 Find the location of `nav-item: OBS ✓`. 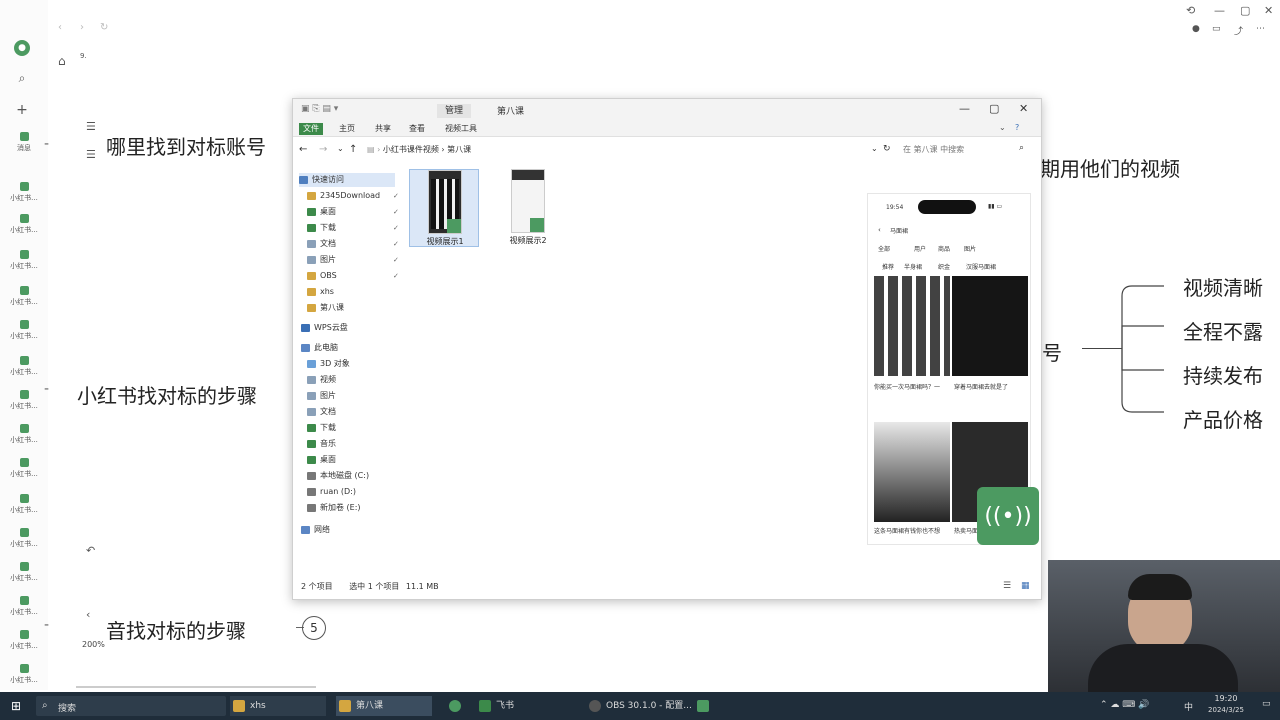

nav-item: OBS ✓ is located at coordinates (353, 276).